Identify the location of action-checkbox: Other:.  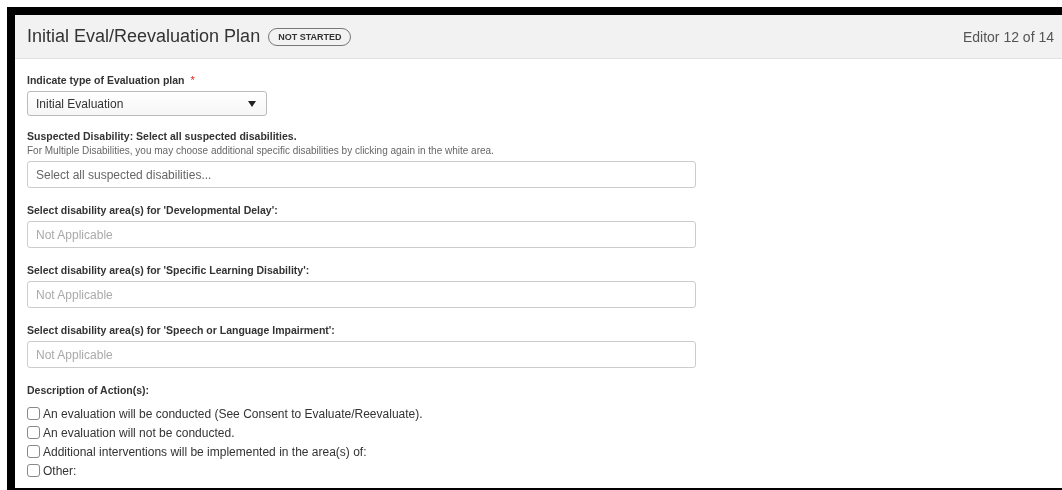
(544, 470).